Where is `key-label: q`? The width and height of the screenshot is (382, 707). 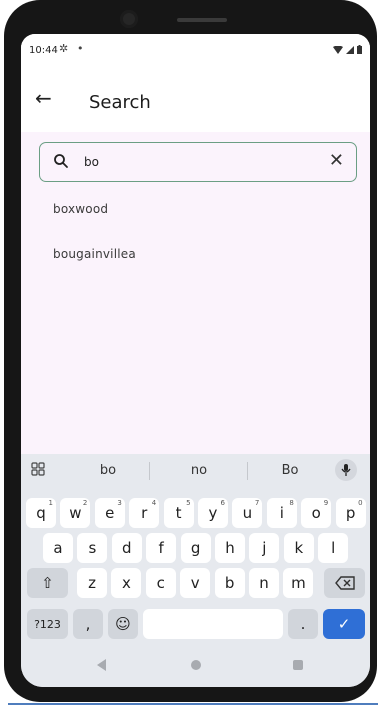
key-label: q is located at coordinates (41, 513).